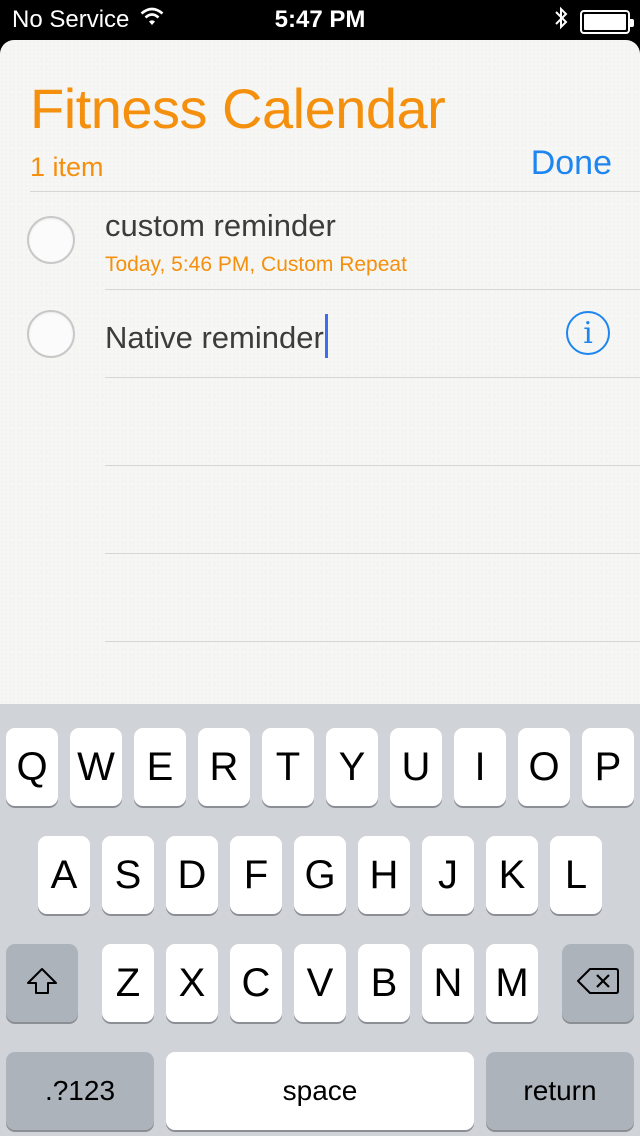 The height and width of the screenshot is (1136, 640). I want to click on key-p: P, so click(608, 767).